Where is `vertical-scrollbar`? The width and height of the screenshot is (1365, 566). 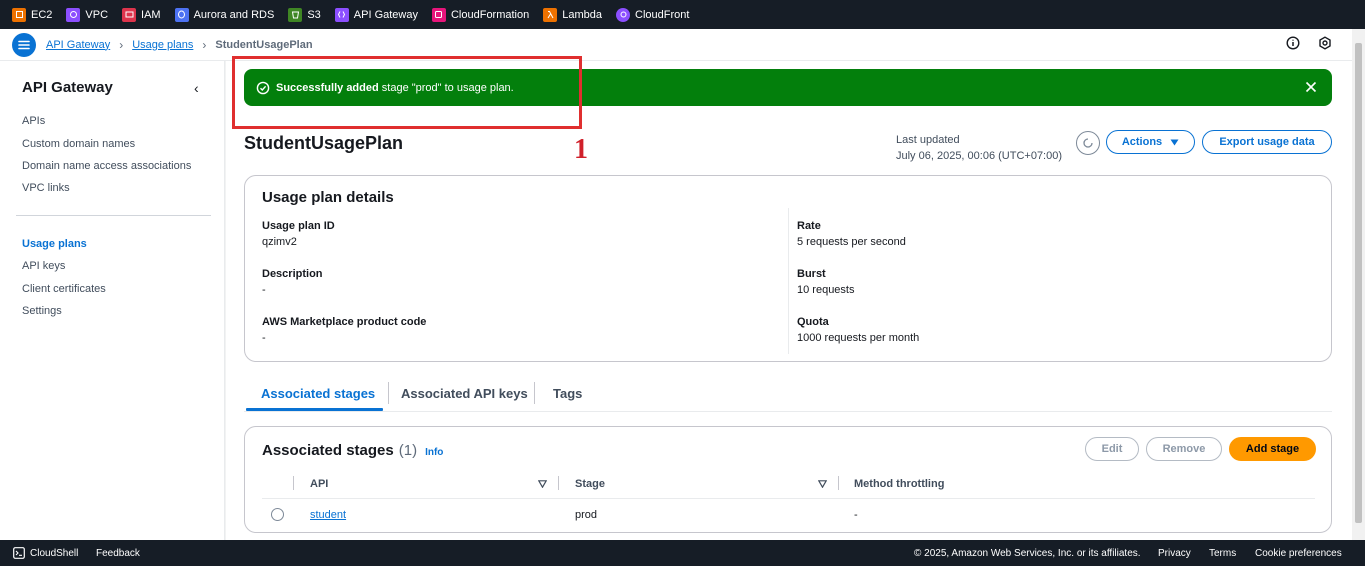 vertical-scrollbar is located at coordinates (1358, 284).